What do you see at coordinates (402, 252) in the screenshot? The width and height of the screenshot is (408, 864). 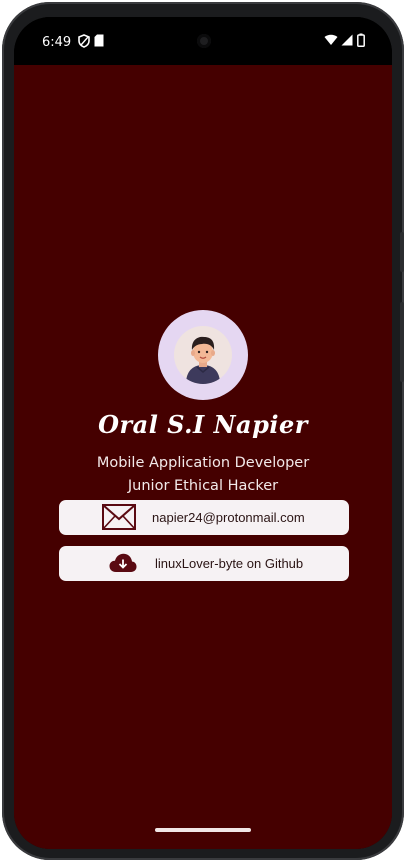 I see `volume-button` at bounding box center [402, 252].